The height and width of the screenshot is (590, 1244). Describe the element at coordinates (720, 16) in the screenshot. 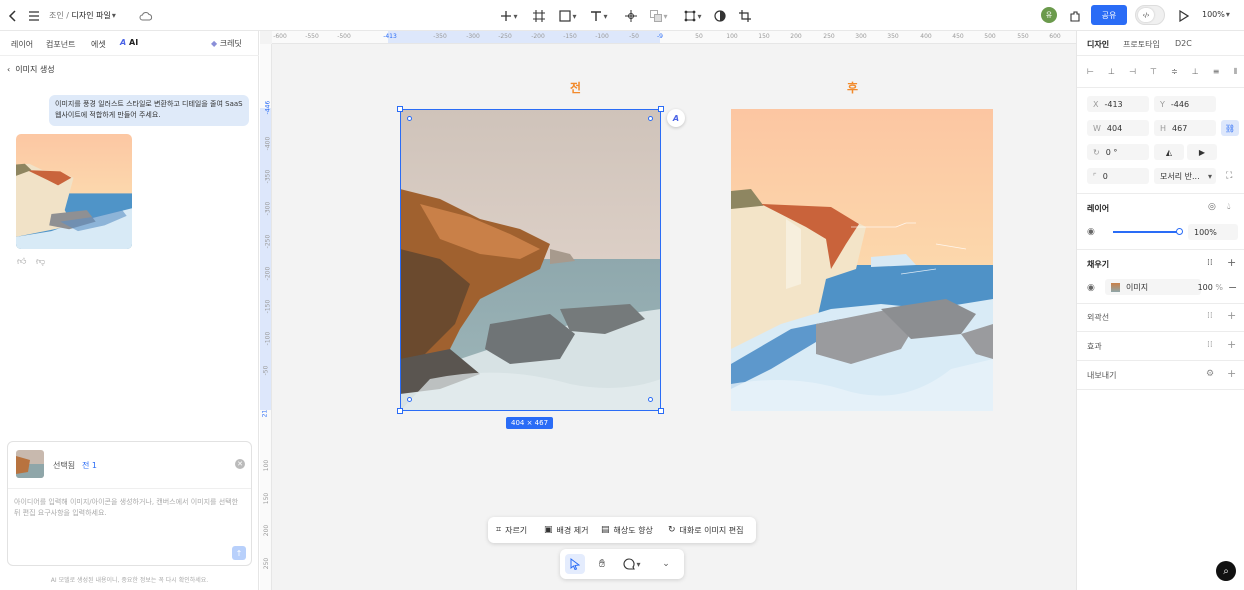

I see `mask-icon` at that location.